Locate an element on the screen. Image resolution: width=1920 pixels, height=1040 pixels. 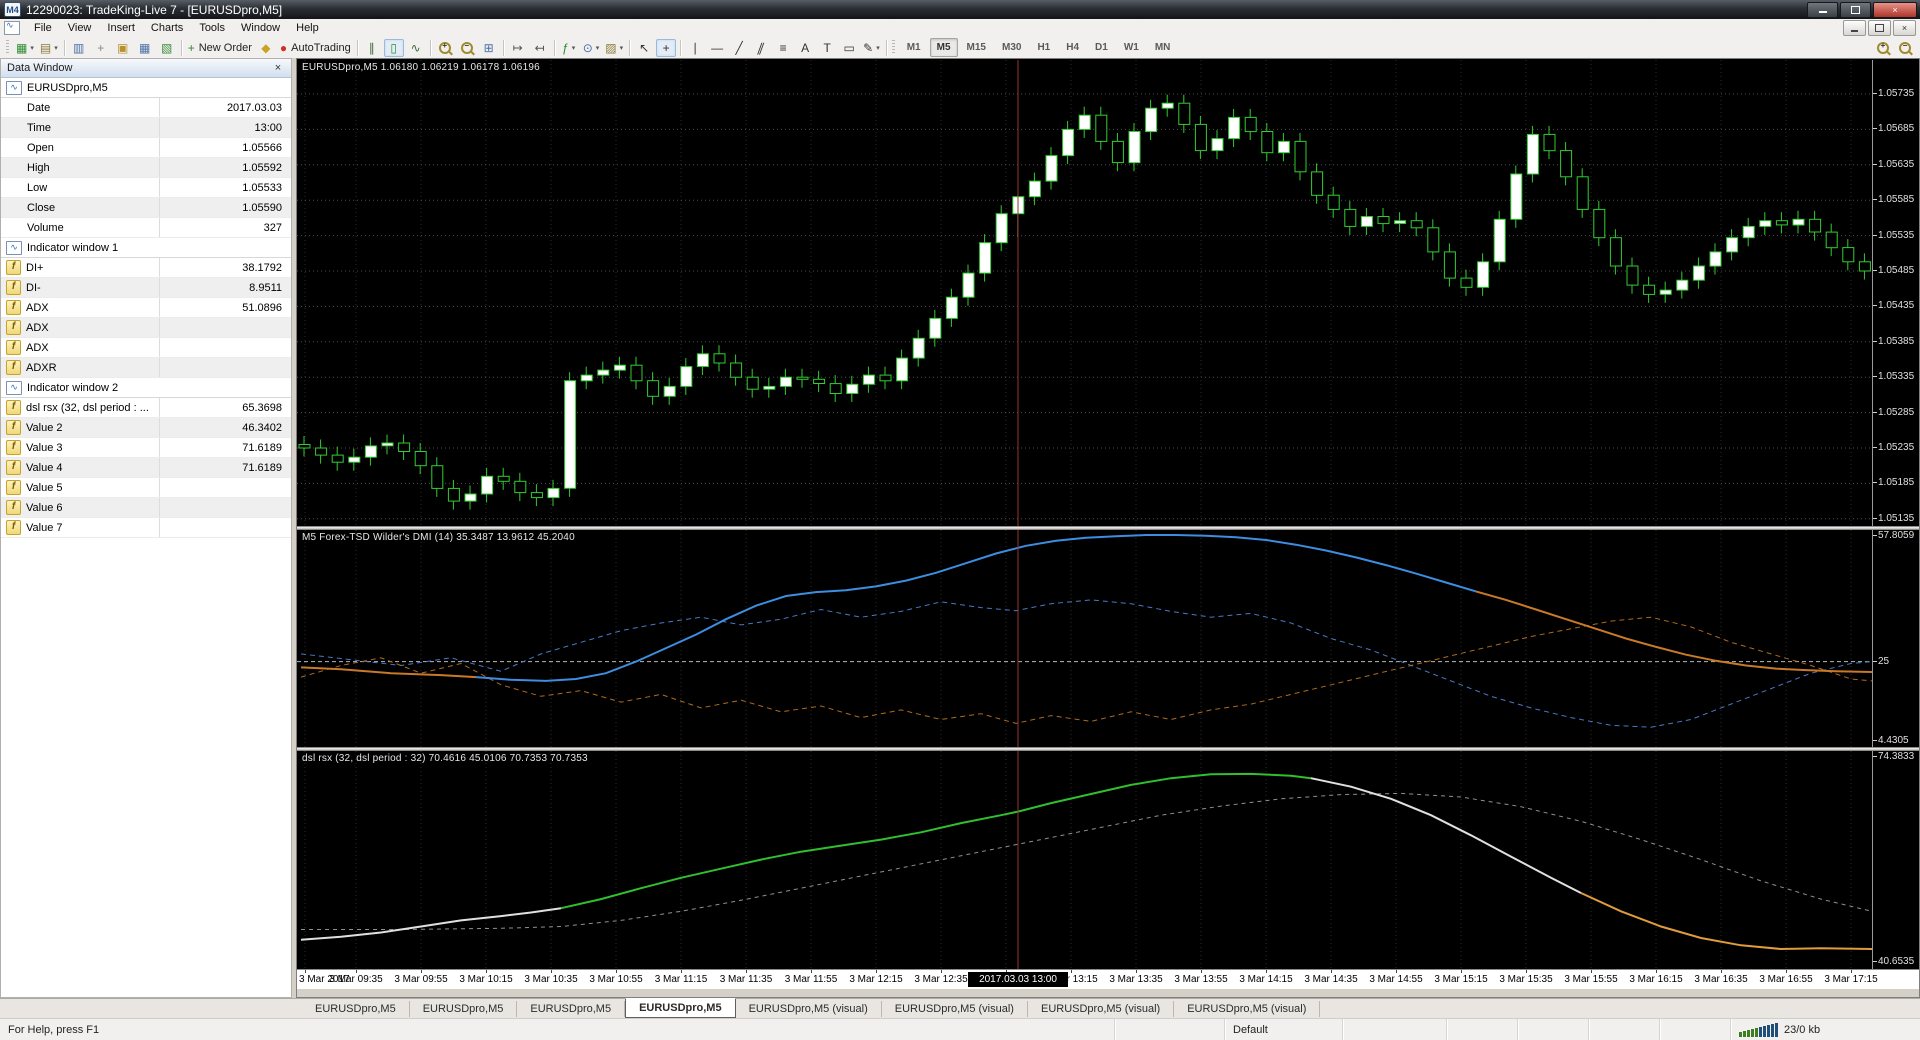
menu-tools: Tools is located at coordinates (212, 28).